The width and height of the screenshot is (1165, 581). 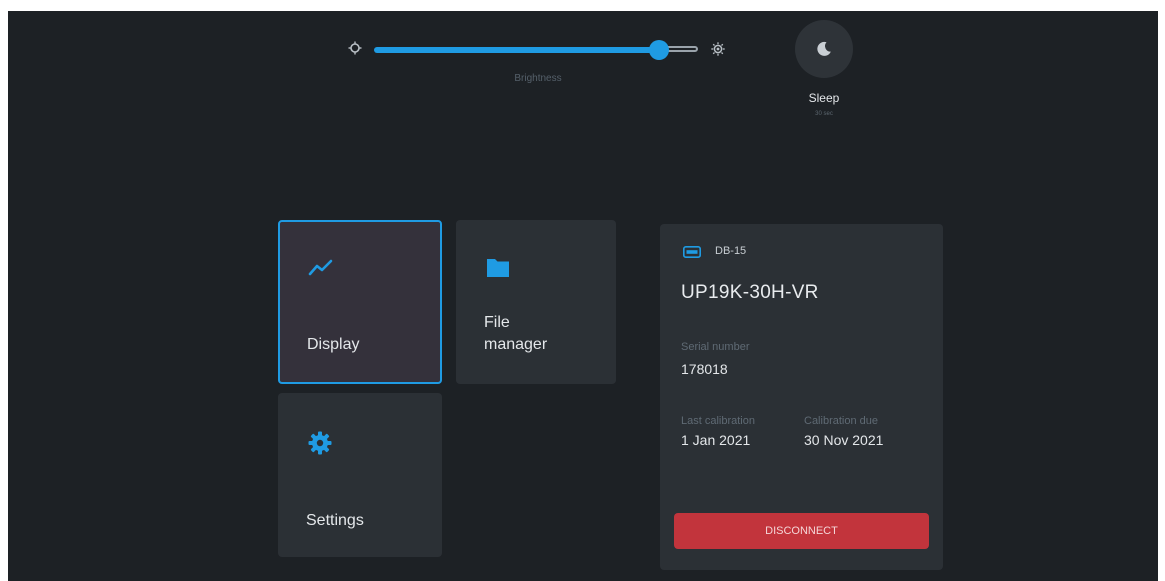 I want to click on moon-icon, so click(x=824, y=48).